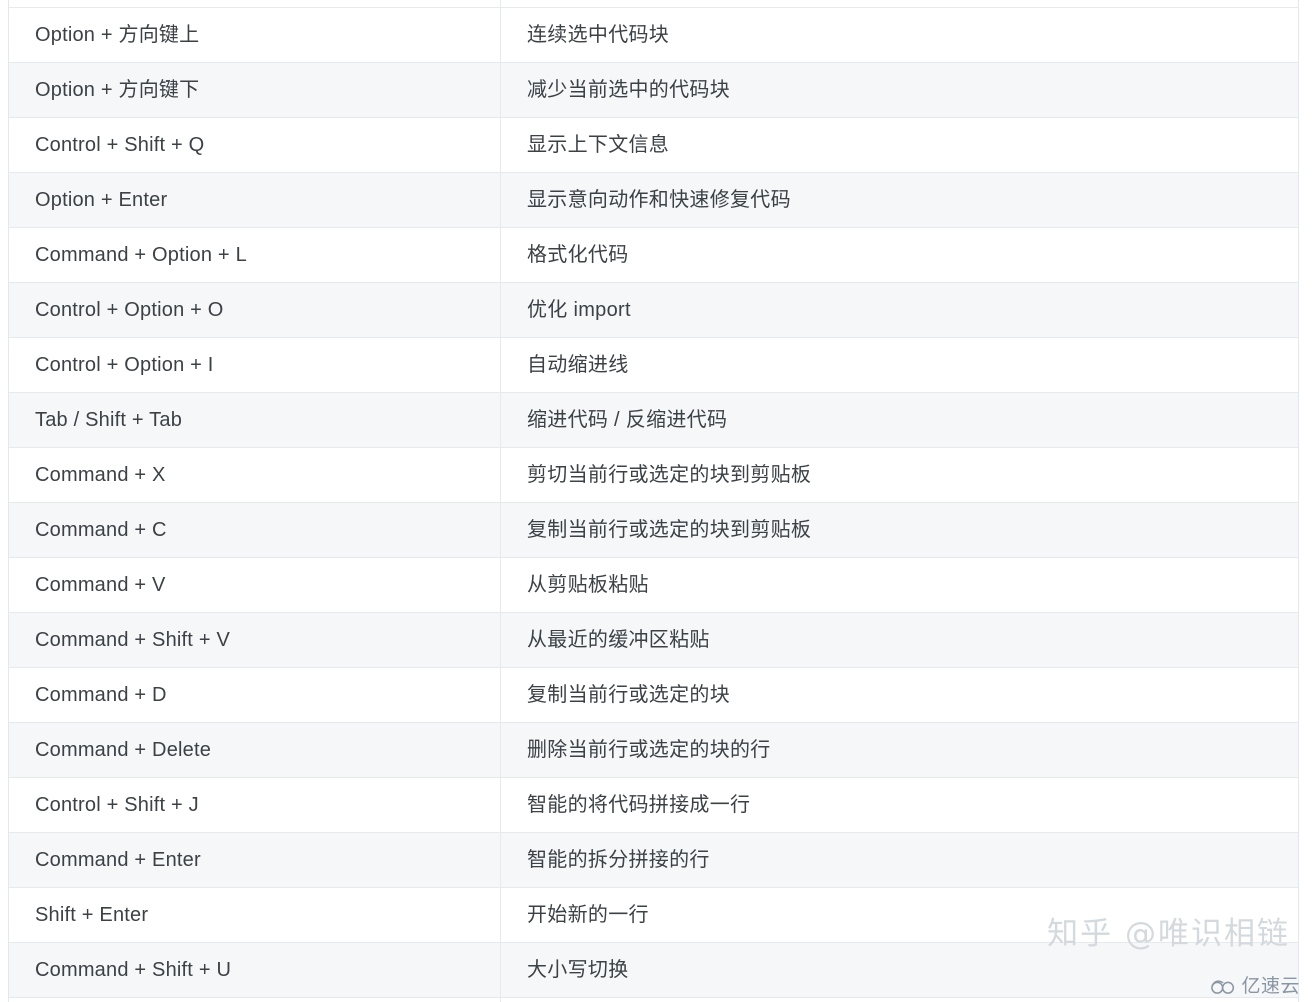 The width and height of the screenshot is (1312, 1002). What do you see at coordinates (899, 805) in the screenshot?
I see `shortcut-desc-cell: 智能的将代码拼接成一行` at bounding box center [899, 805].